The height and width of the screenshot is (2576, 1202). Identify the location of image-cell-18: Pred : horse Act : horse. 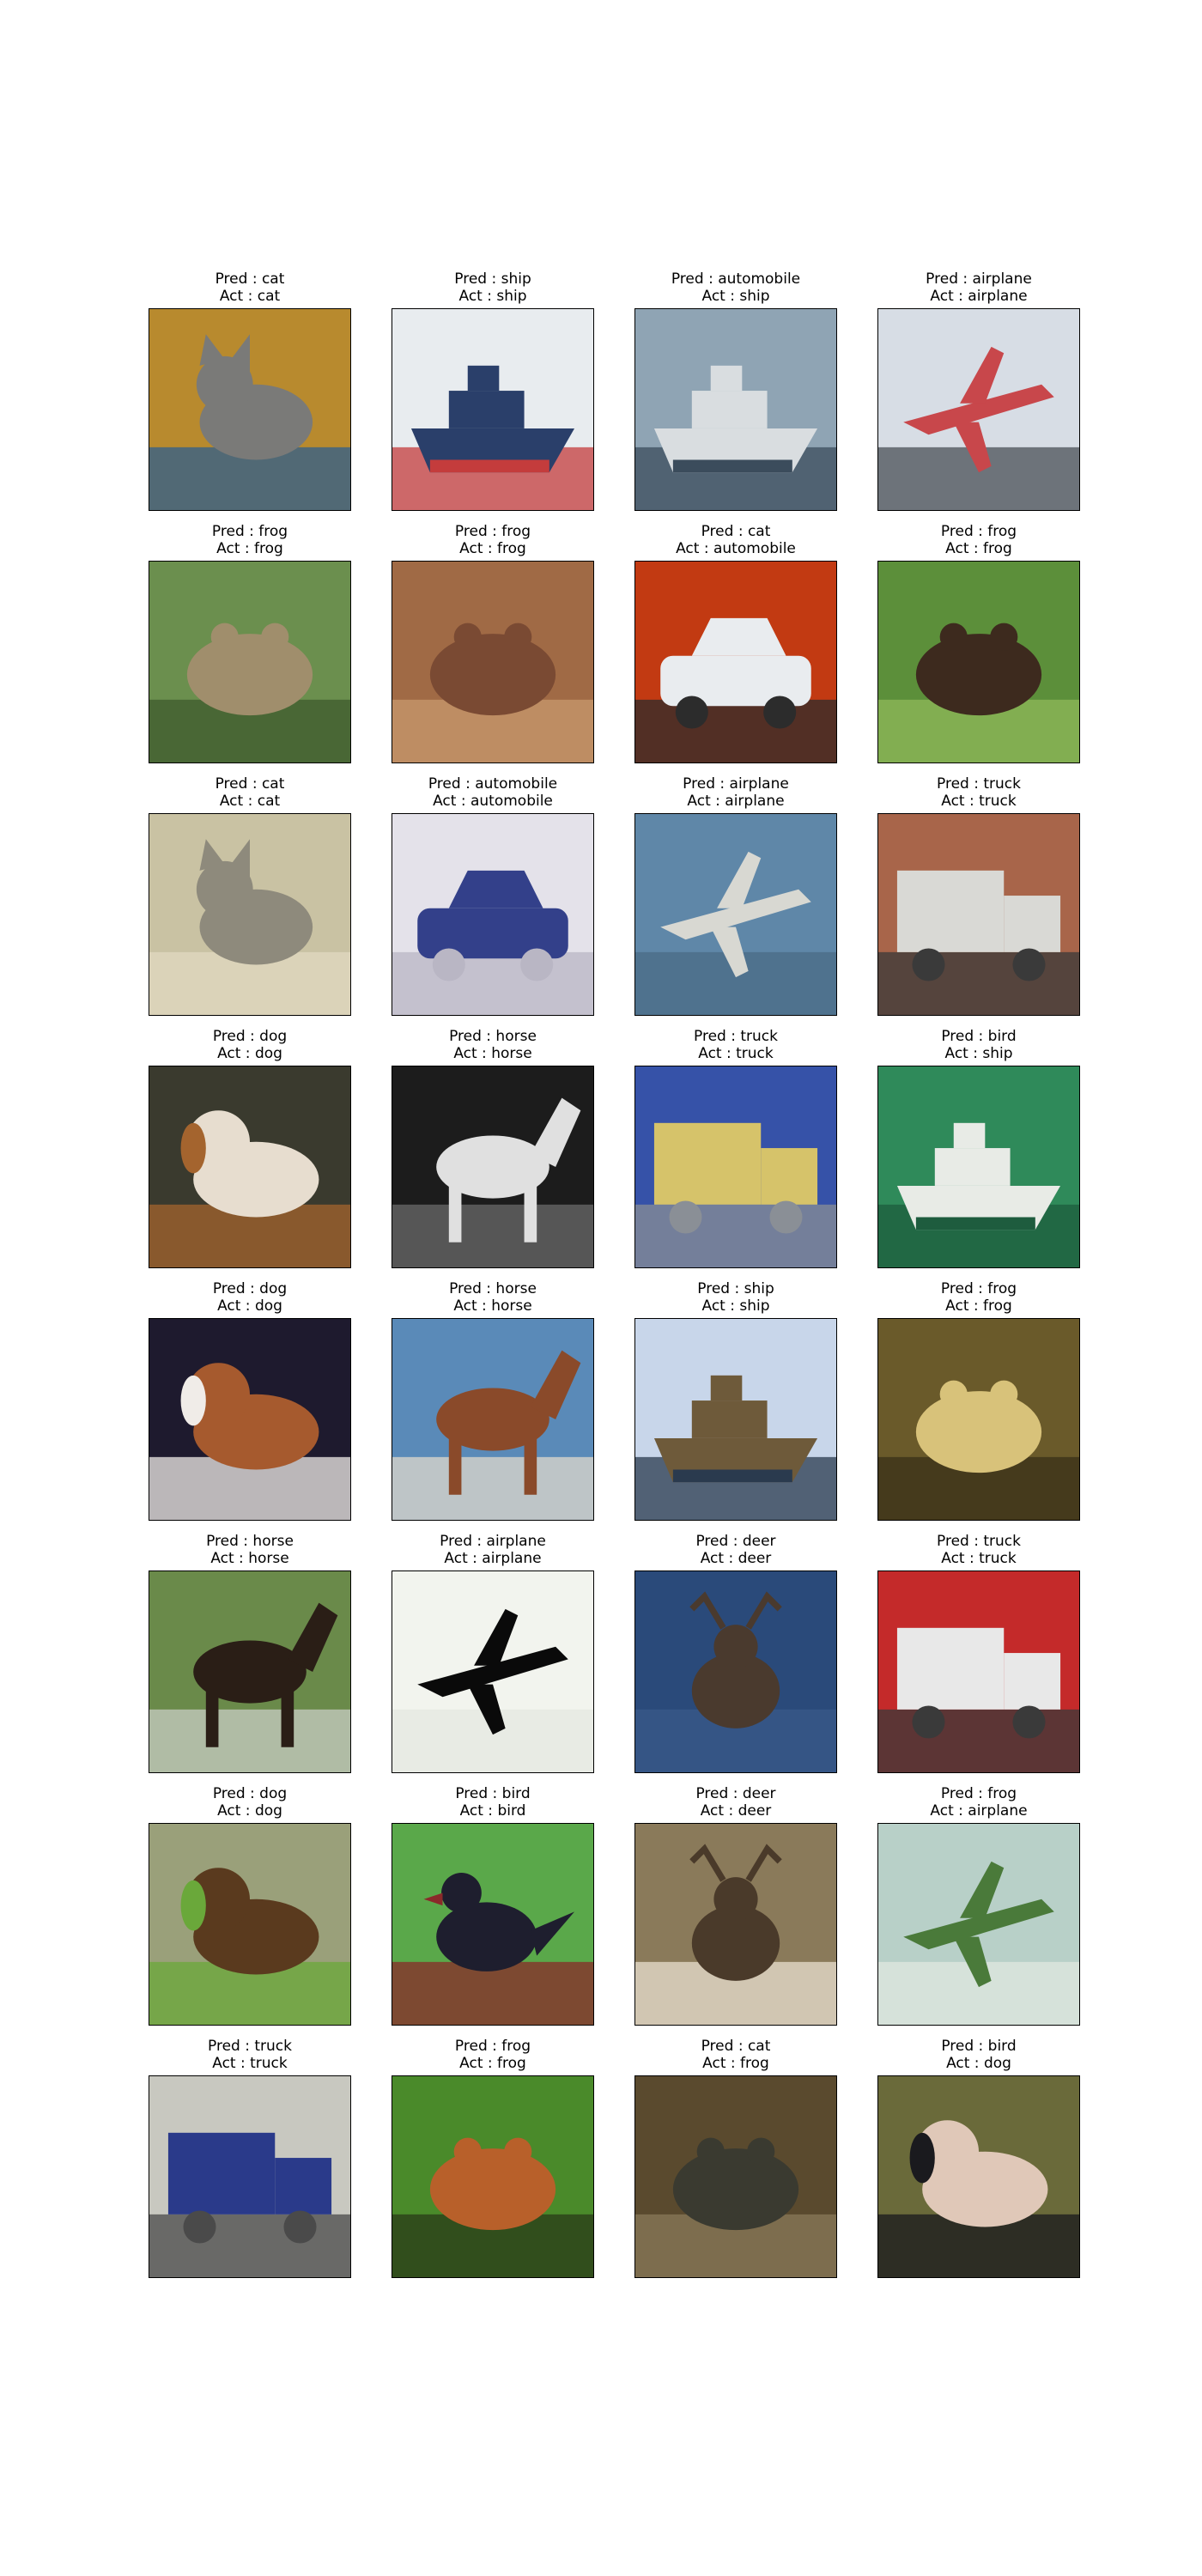
(493, 1400).